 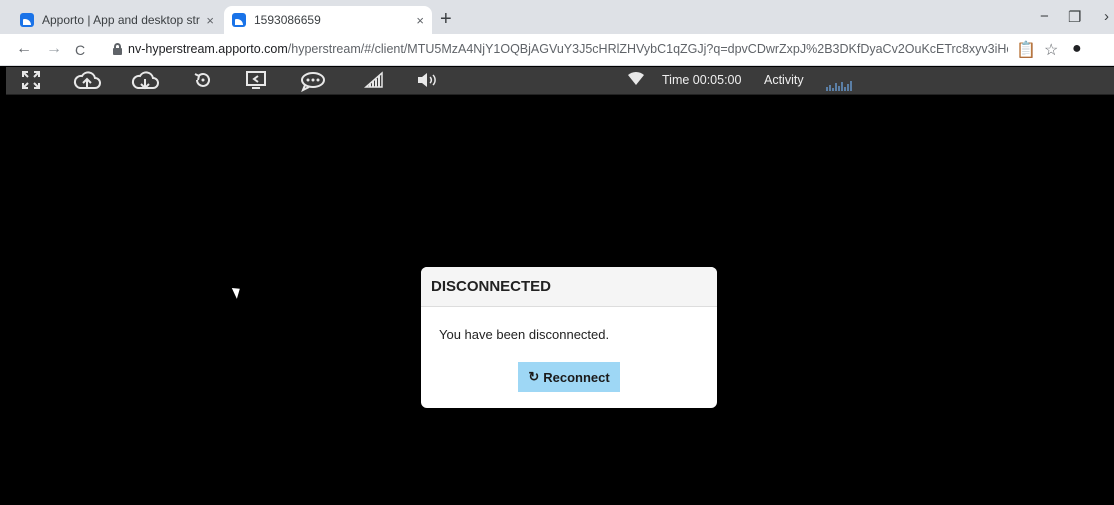 I want to click on stream-toolbar: Time 00:05:00 Activity, so click(x=560, y=81).